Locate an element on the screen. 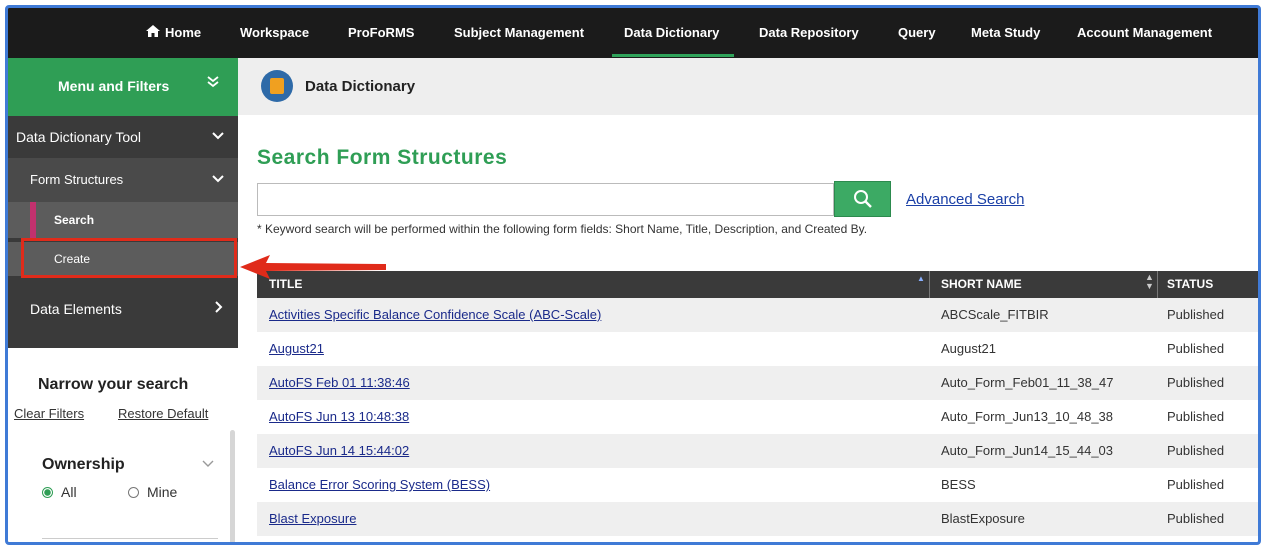 The image size is (1266, 550). sidebar-item-label: Data Elements is located at coordinates (76, 309).